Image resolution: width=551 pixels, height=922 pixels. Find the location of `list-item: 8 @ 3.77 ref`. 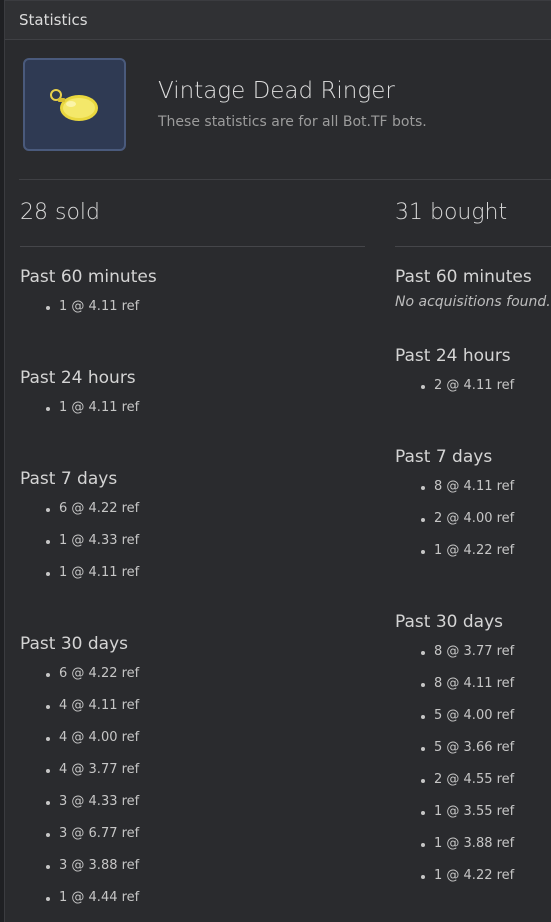

list-item: 8 @ 3.77 ref is located at coordinates (454, 656).